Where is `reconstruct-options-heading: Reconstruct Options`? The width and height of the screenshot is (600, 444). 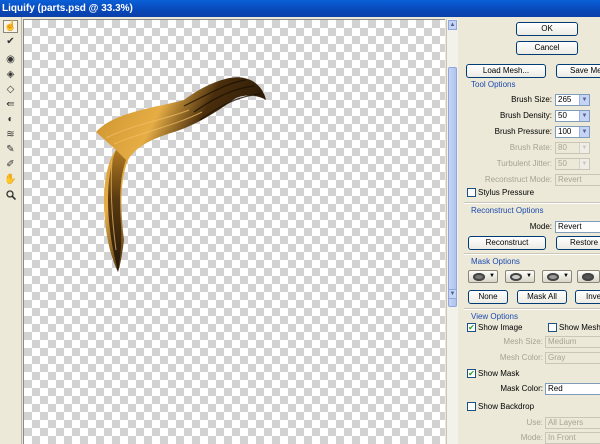
reconstruct-options-heading: Reconstruct Options is located at coordinates (507, 210).